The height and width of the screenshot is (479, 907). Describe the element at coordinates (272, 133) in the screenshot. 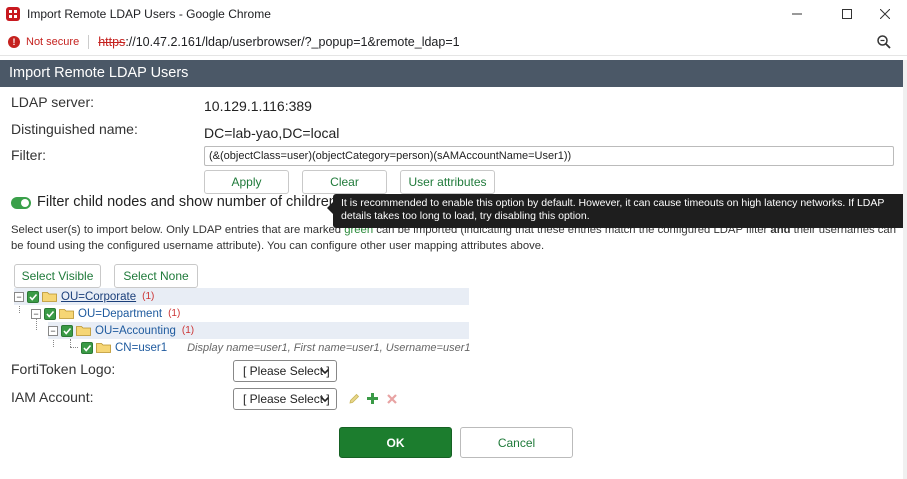

I see `dn-value: DC=lab-yao,DC=local` at that location.